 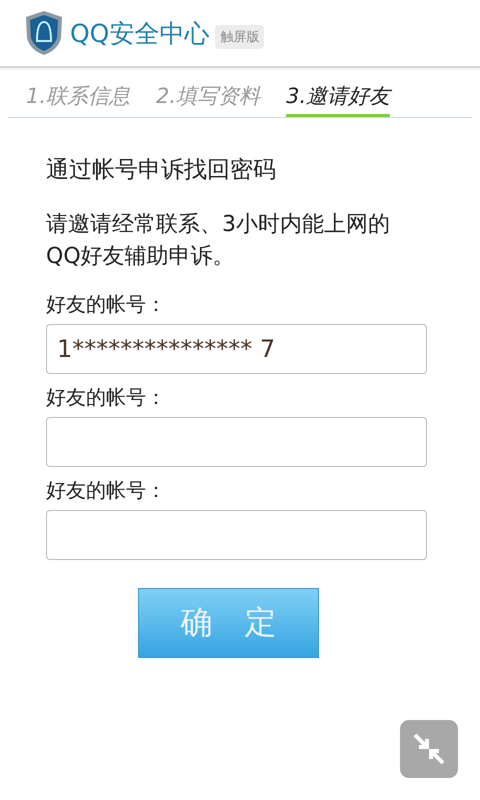 I want to click on app-title: QQ安全中心, so click(x=140, y=34).